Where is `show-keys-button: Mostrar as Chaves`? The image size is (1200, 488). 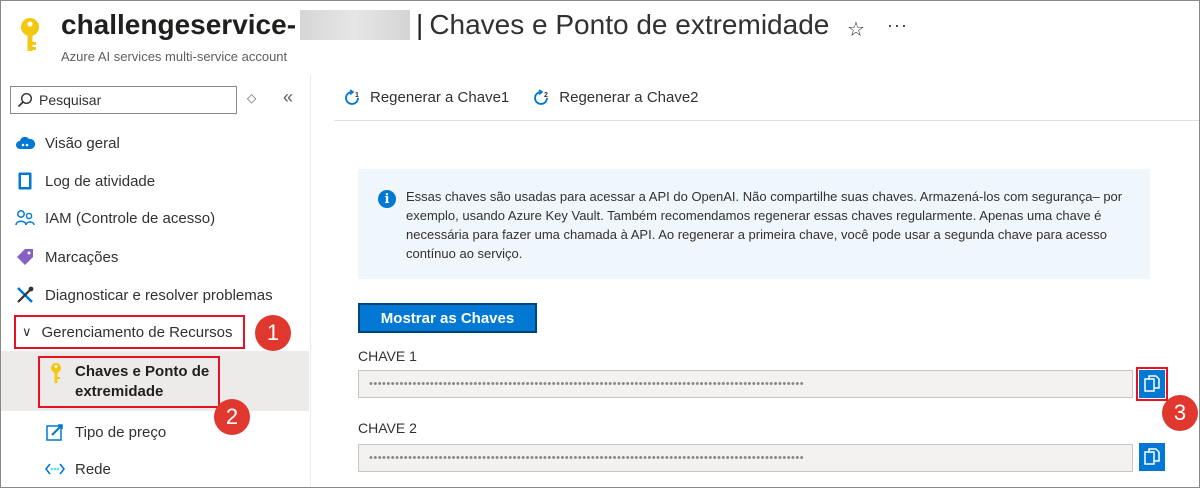 show-keys-button: Mostrar as Chaves is located at coordinates (447, 318).